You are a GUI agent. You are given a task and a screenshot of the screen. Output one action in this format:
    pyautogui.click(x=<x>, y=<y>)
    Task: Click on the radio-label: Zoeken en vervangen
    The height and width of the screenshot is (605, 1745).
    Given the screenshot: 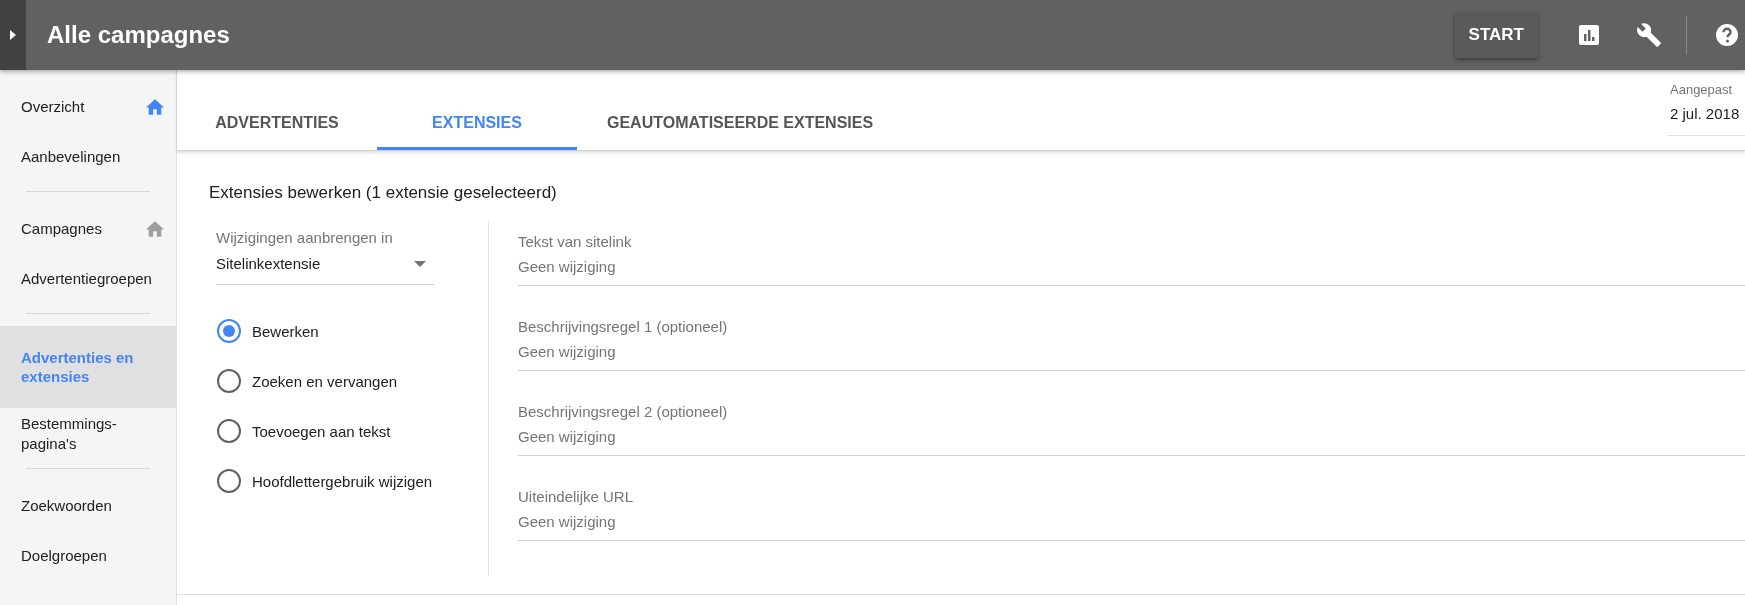 What is the action you would take?
    pyautogui.click(x=325, y=381)
    